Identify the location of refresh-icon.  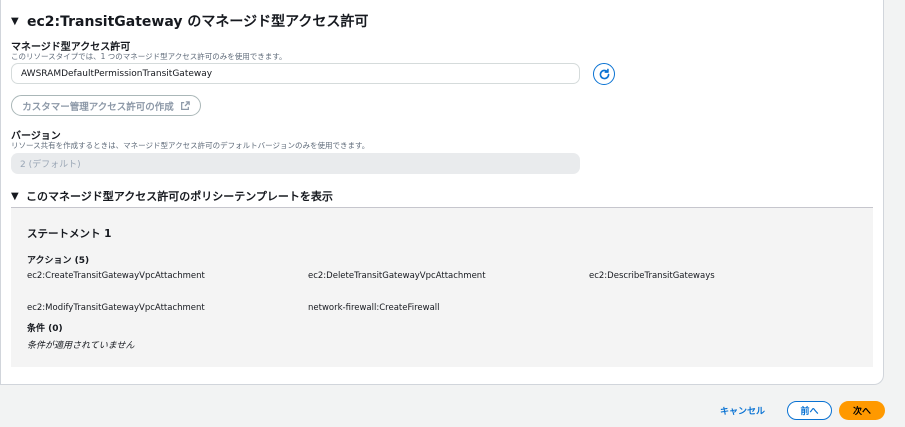
(604, 73).